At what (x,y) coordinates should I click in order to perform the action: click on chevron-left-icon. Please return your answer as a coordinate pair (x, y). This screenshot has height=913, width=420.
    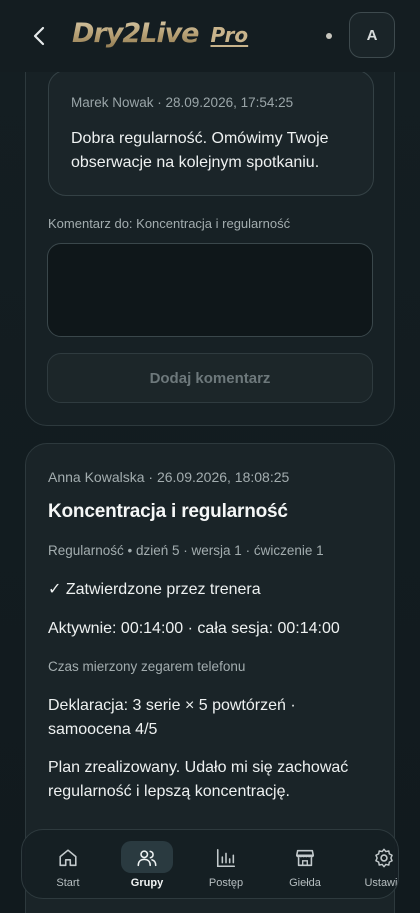
    Looking at the image, I should click on (39, 36).